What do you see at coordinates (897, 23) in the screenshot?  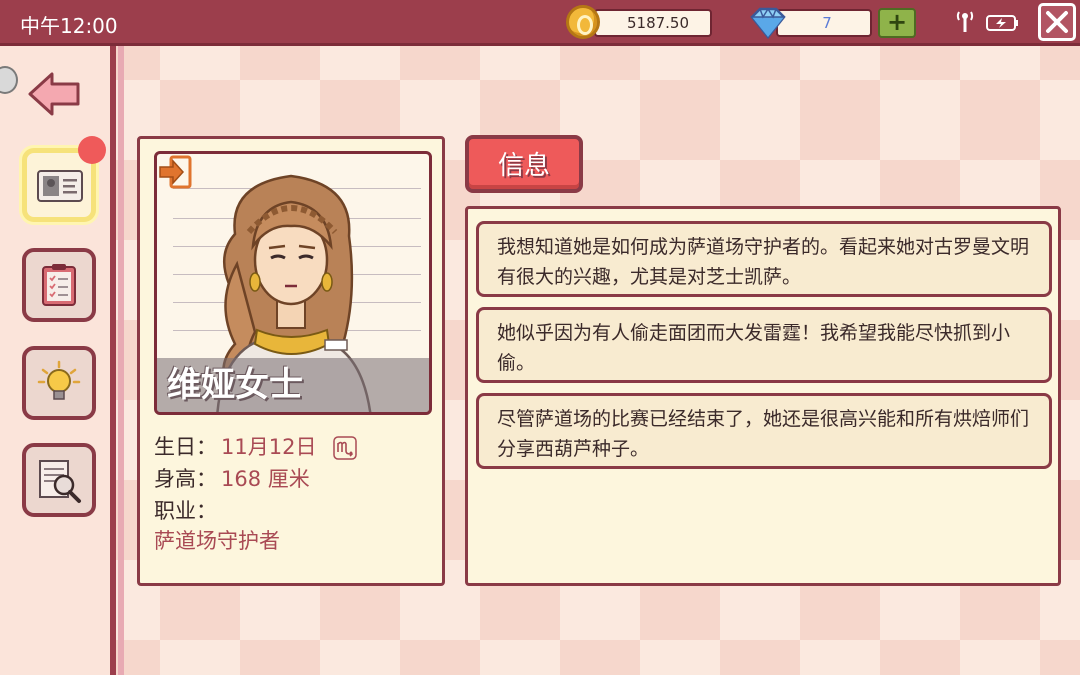 I see `buy-gems-button: +` at bounding box center [897, 23].